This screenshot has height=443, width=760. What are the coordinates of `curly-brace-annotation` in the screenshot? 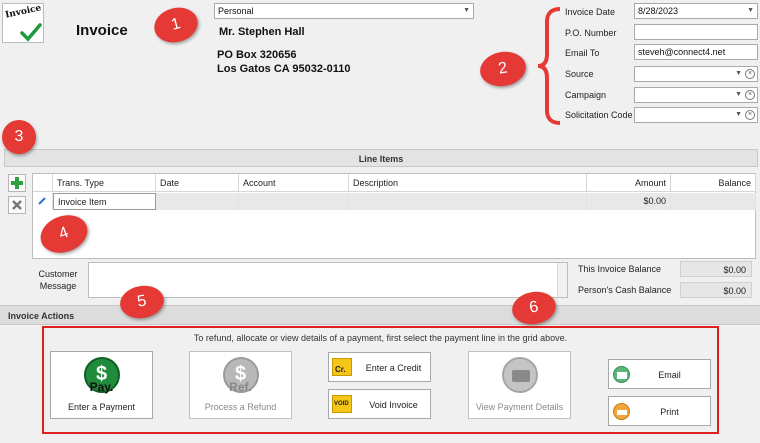 It's located at (549, 66).